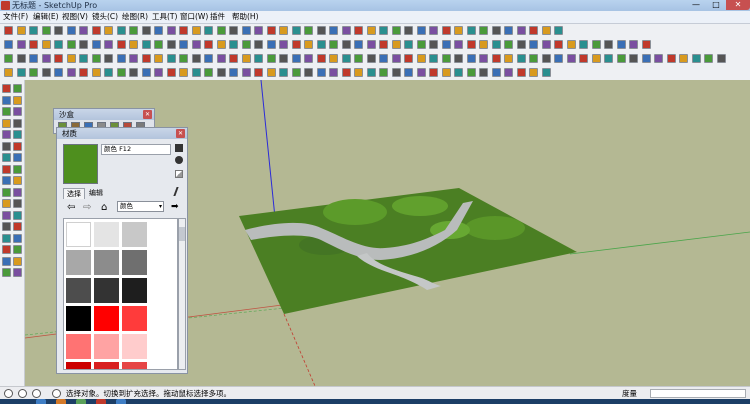 The width and height of the screenshot is (750, 404). What do you see at coordinates (698, 393) in the screenshot?
I see `measurements-input` at bounding box center [698, 393].